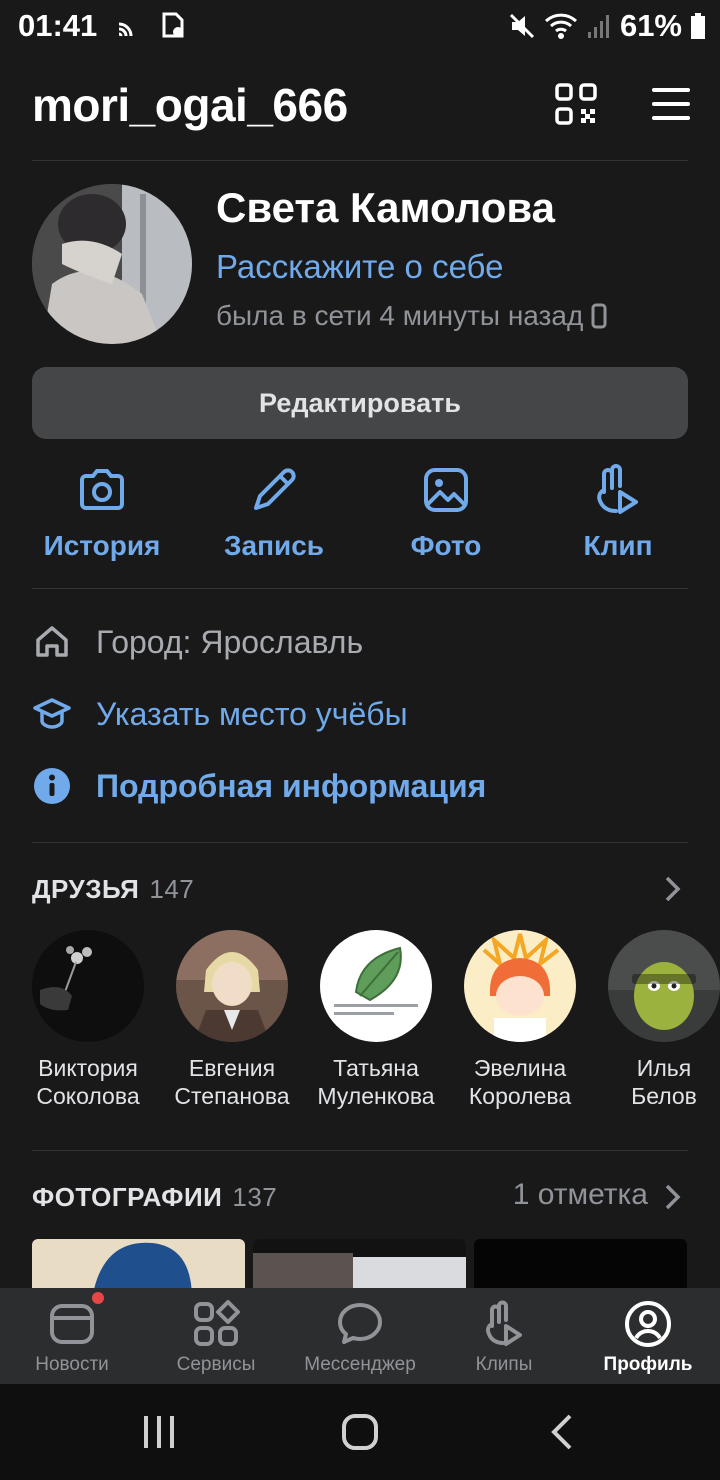  Describe the element at coordinates (576, 104) in the screenshot. I see `qr-code-icon` at that location.